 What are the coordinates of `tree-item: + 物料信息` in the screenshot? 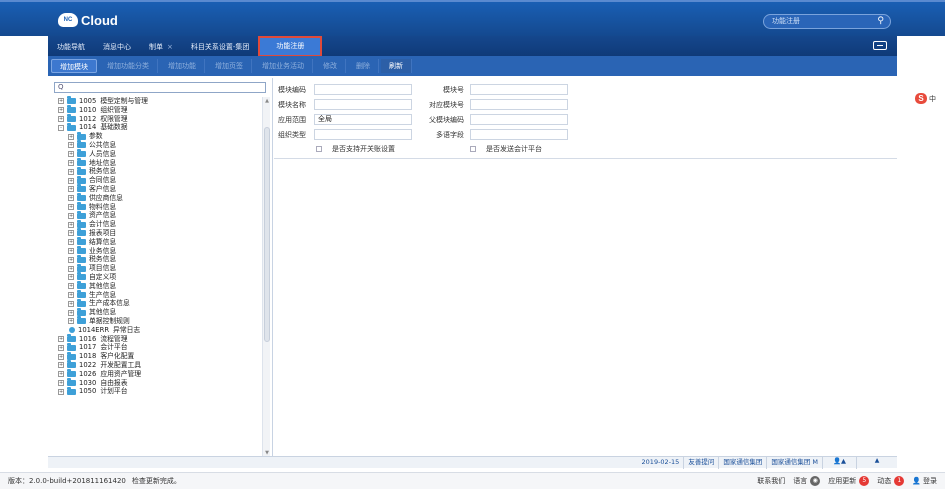 It's located at (155, 206).